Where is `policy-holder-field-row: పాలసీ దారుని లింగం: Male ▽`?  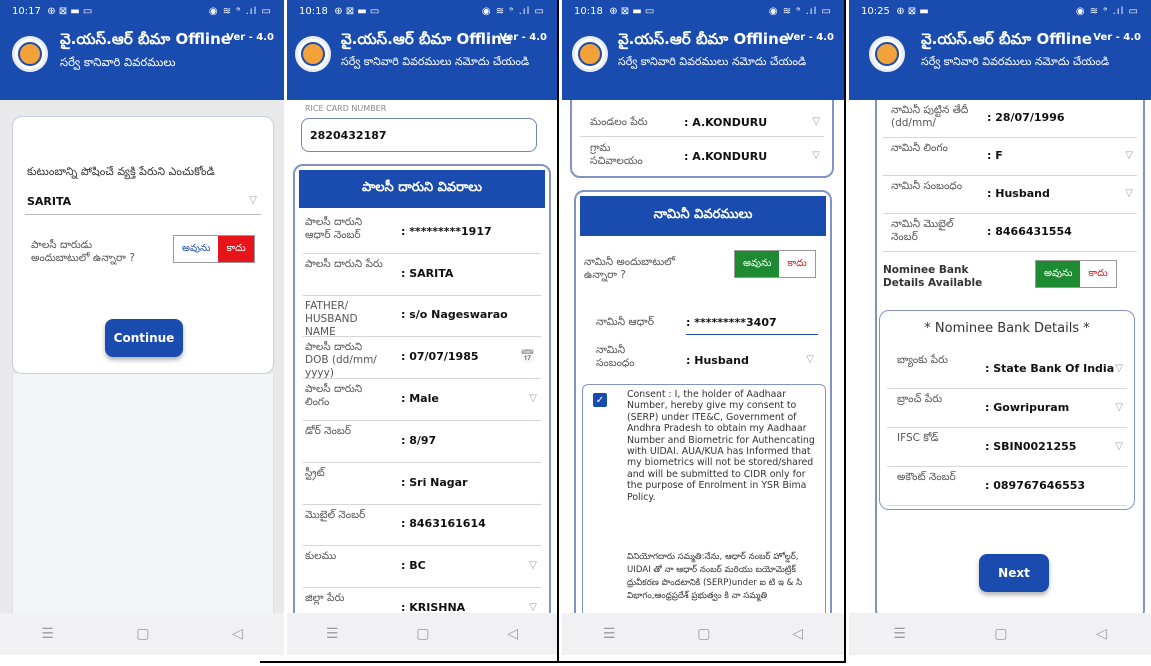
policy-holder-field-row: పాలసీ దారుని లింగం: Male ▽ is located at coordinates (422, 400).